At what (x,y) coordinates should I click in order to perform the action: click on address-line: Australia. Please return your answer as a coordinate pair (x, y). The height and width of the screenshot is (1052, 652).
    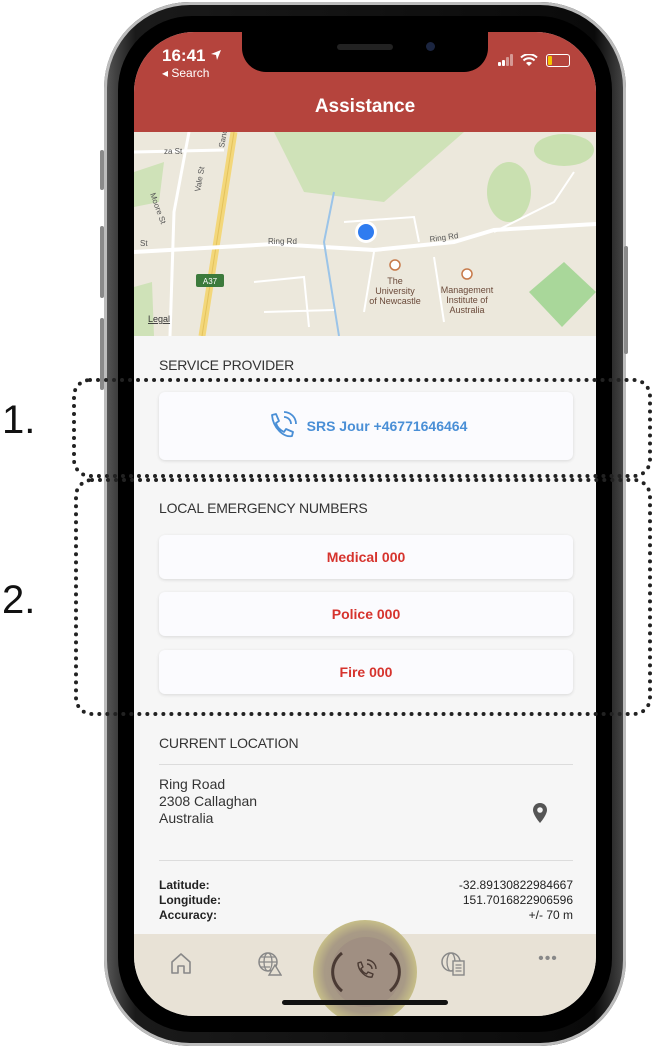
    Looking at the image, I should click on (186, 818).